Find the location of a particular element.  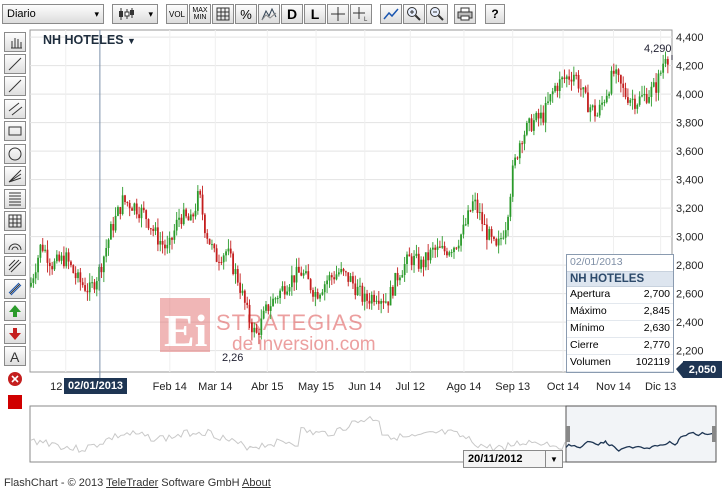

low-annotation: 2,26 is located at coordinates (232, 358).